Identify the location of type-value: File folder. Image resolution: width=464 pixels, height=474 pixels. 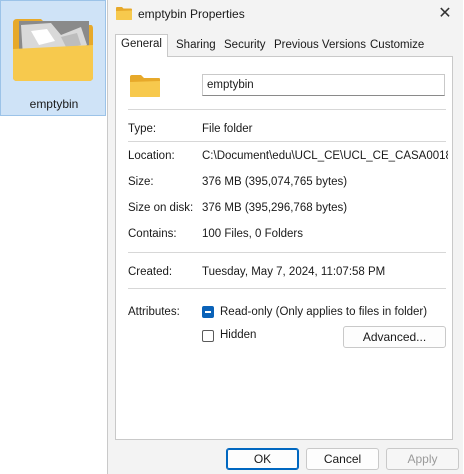
(227, 129).